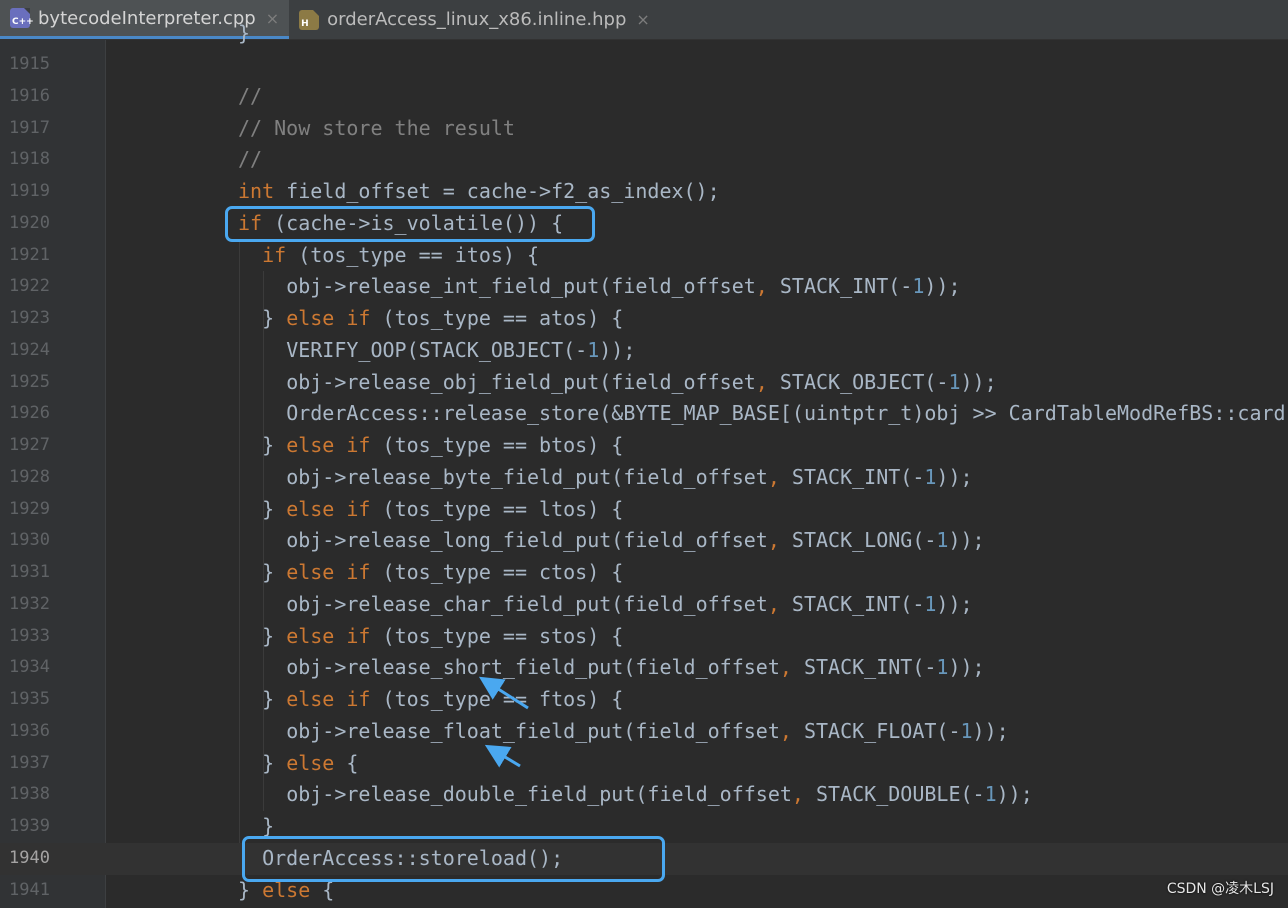  Describe the element at coordinates (29, 857) in the screenshot. I see `line-number: 1940` at that location.